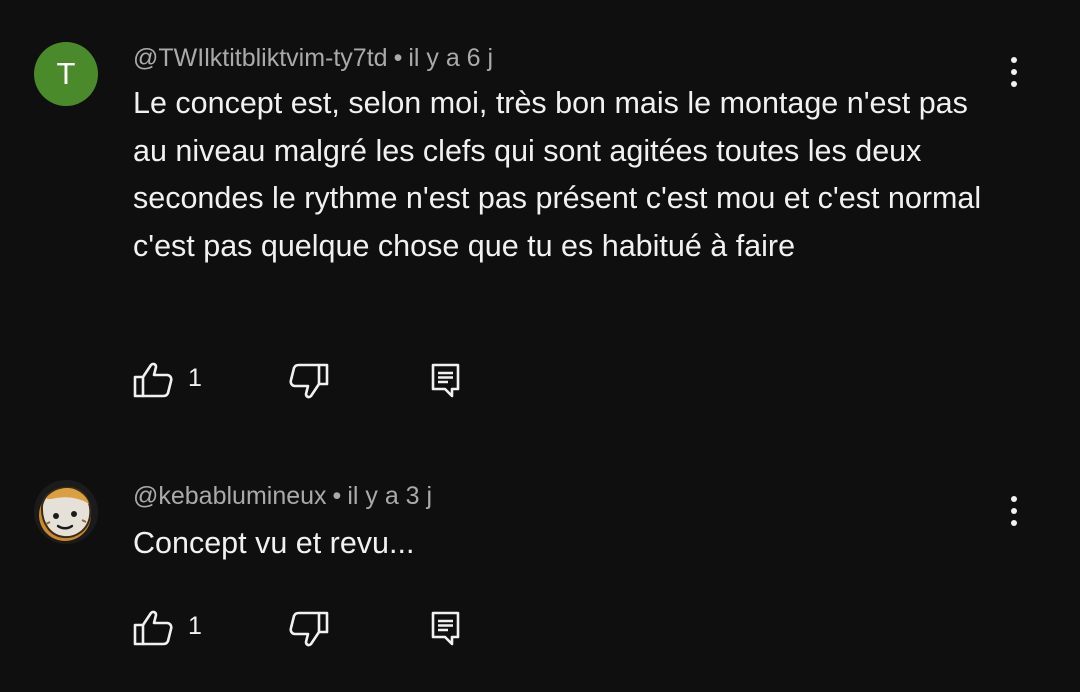 The height and width of the screenshot is (692, 1080). I want to click on comment-author: @kebablumineux, so click(230, 496).